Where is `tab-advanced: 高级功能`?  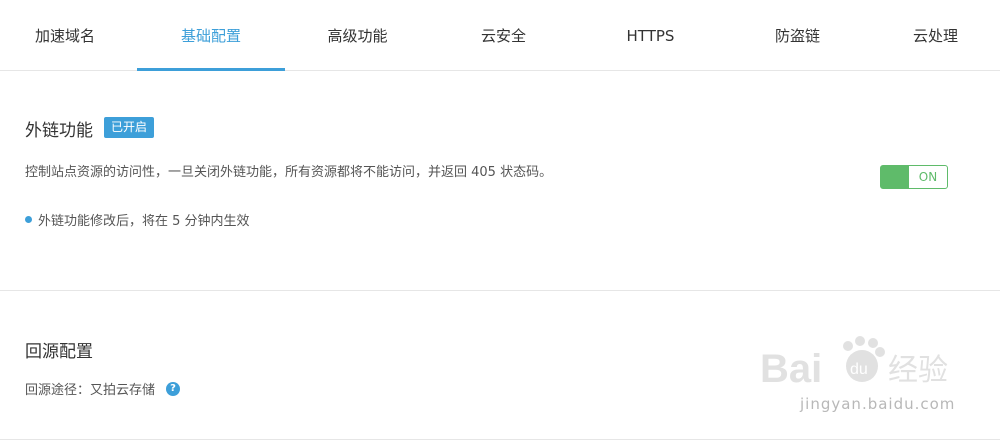
tab-advanced: 高级功能 is located at coordinates (357, 35).